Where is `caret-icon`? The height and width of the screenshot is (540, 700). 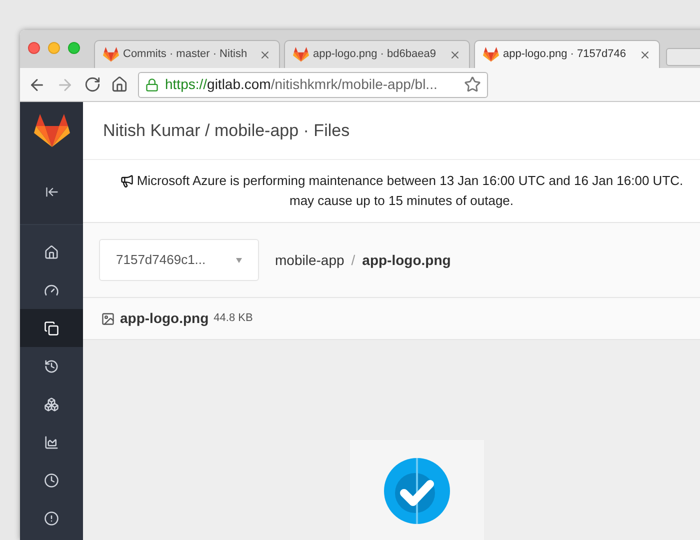 caret-icon is located at coordinates (239, 260).